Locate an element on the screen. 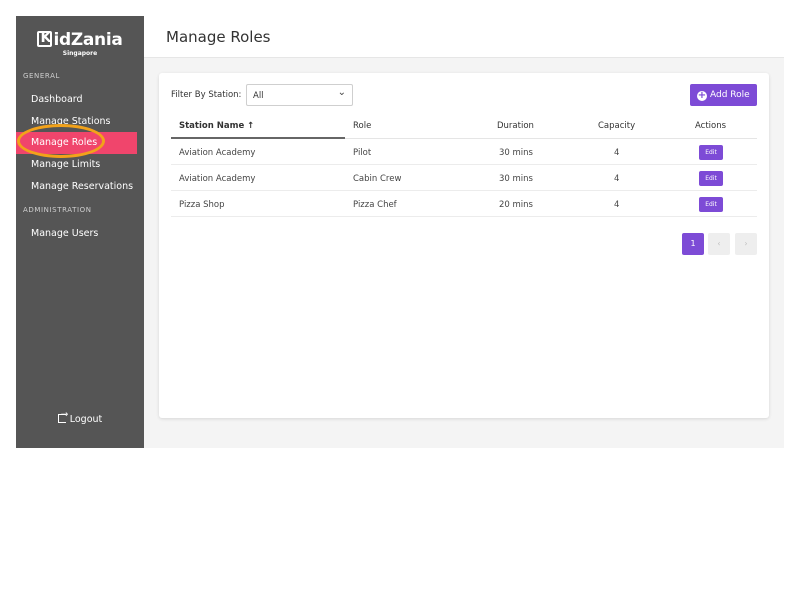 The image size is (800, 600). logo-text: idZania is located at coordinates (88, 40).